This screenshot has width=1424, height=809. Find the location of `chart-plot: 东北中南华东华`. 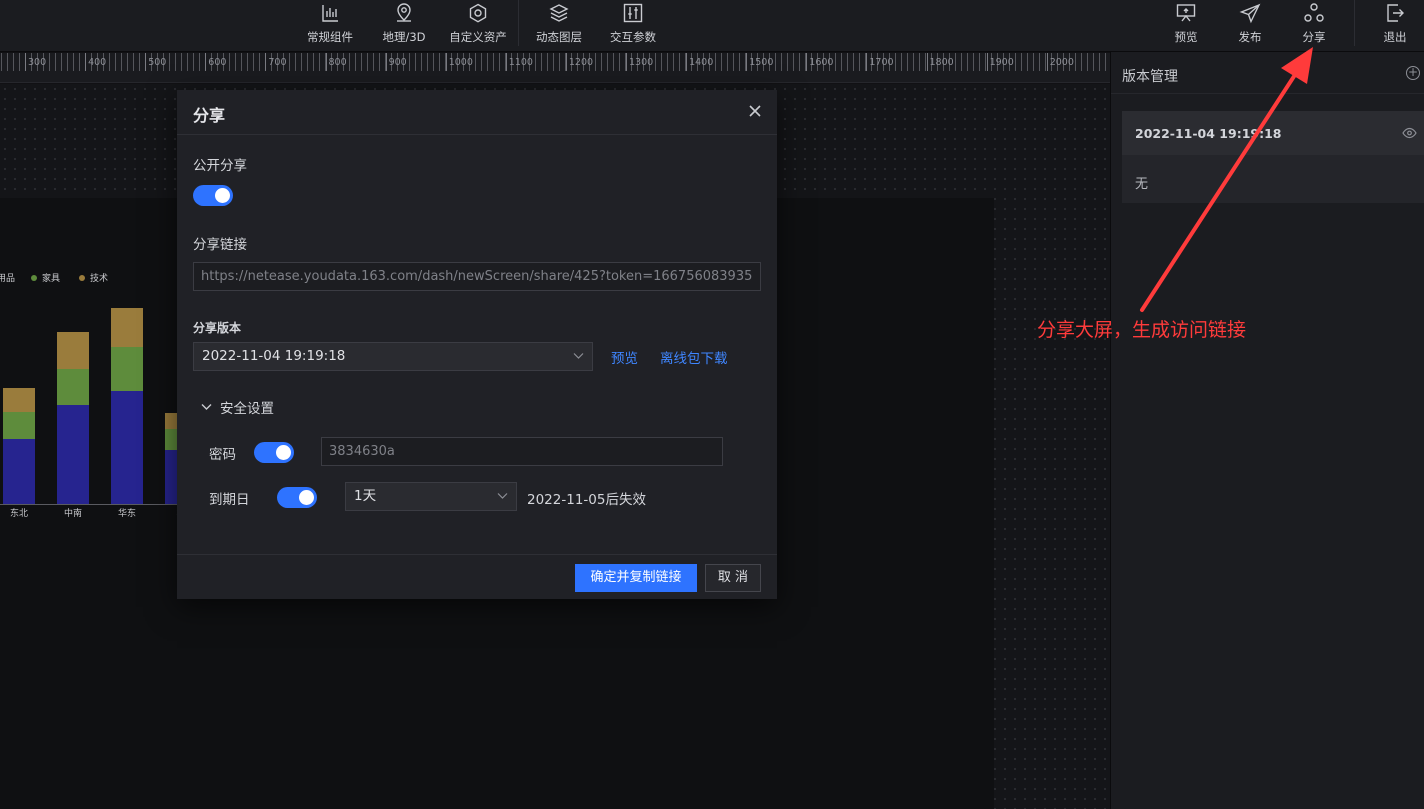

chart-plot: 东北中南华东华 is located at coordinates (88, 413).